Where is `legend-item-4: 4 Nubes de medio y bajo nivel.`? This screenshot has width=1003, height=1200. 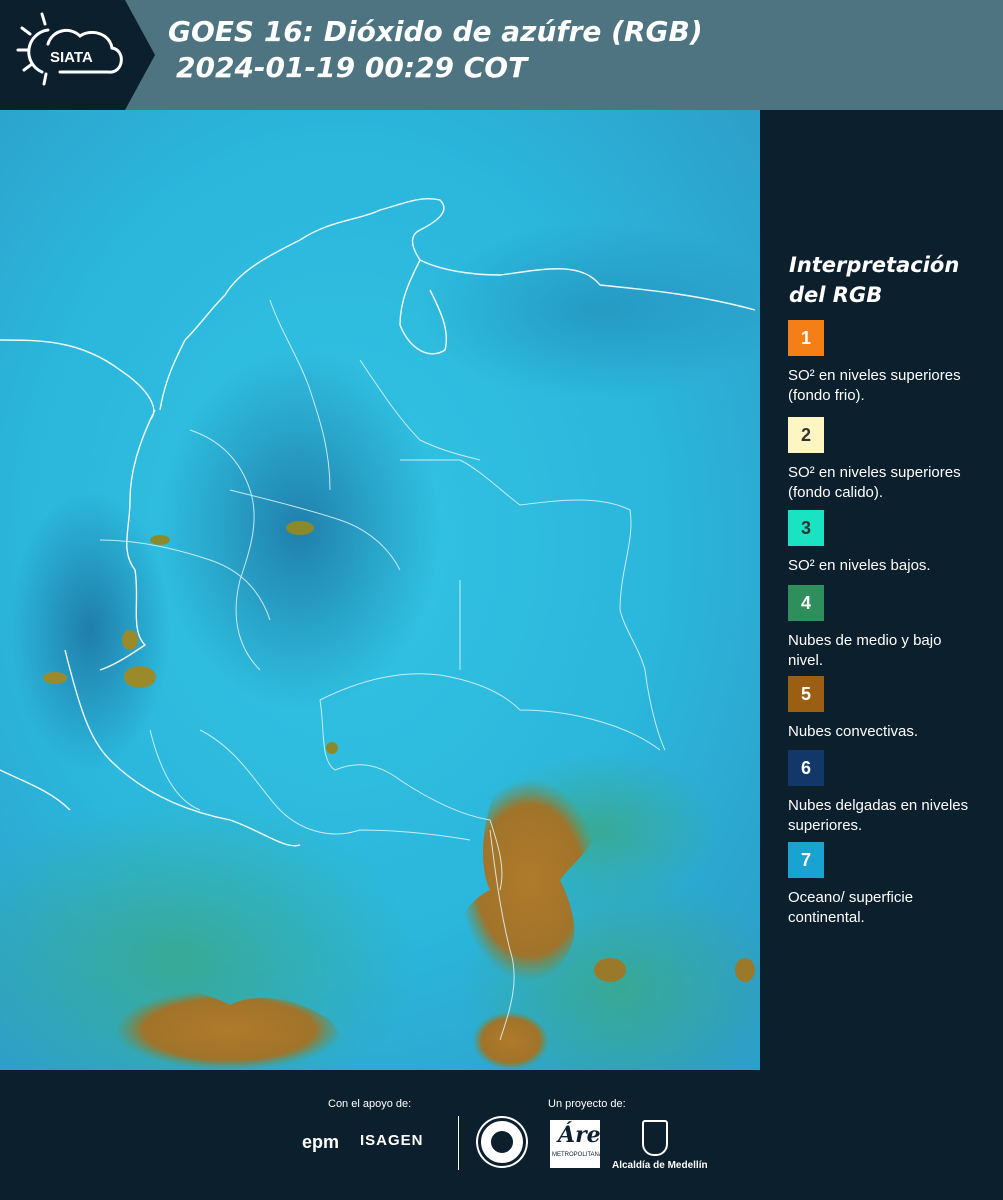
legend-item-4: 4 Nubes de medio y bajo nivel. is located at coordinates (888, 628).